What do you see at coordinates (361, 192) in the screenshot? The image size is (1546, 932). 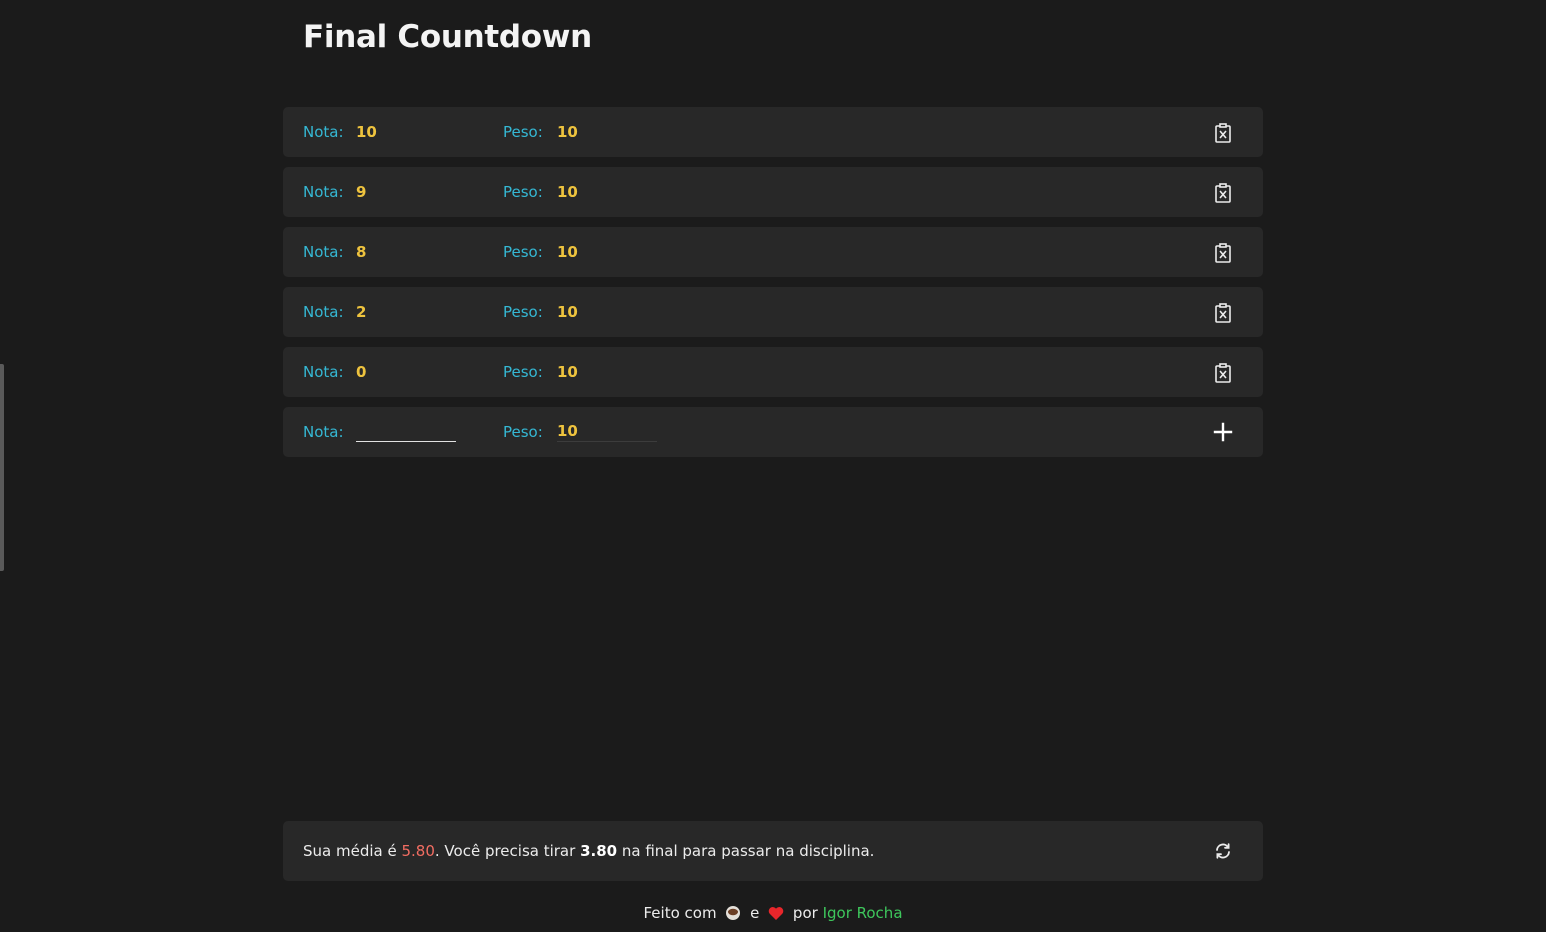 I see `nota-value: 9` at bounding box center [361, 192].